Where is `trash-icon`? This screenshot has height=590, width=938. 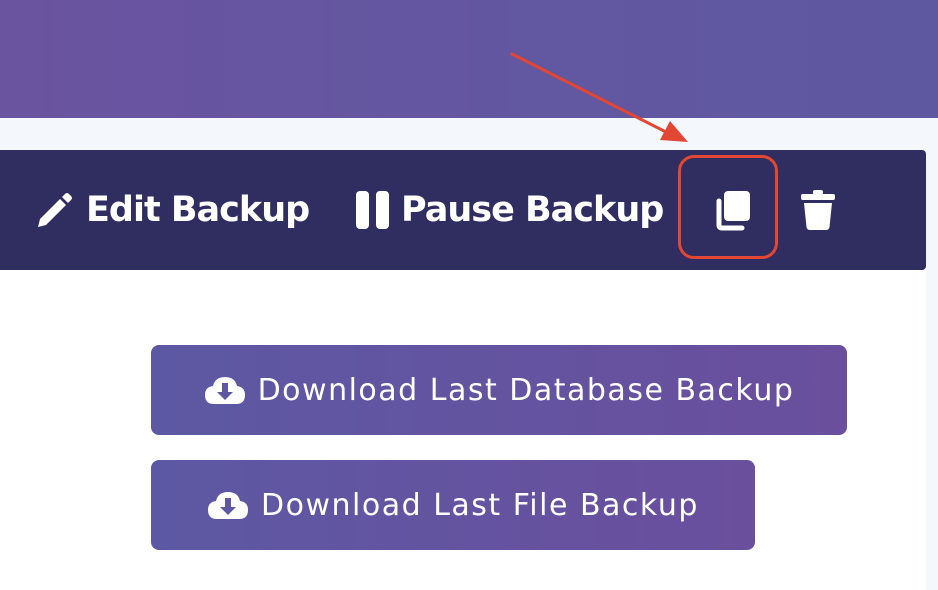
trash-icon is located at coordinates (818, 210).